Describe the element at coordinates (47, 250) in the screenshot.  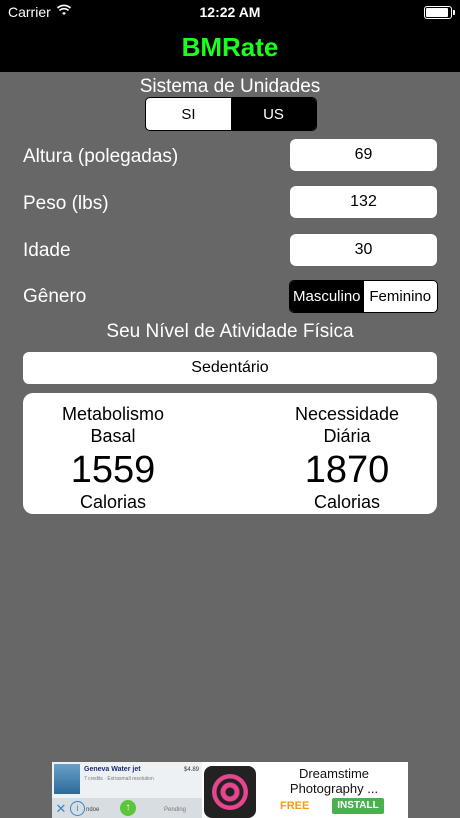
I see `age-label: Idade` at that location.